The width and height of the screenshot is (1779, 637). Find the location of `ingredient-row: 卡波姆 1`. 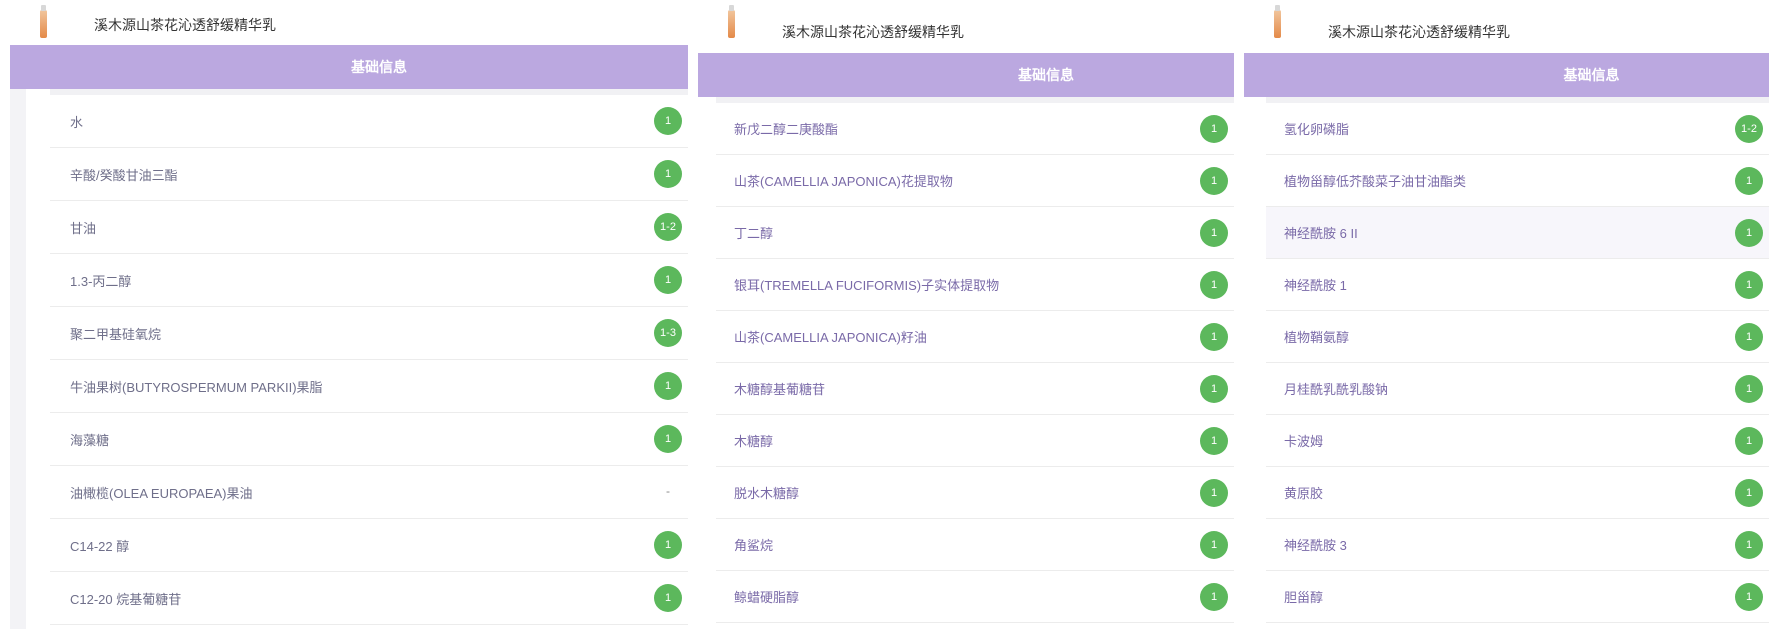

ingredient-row: 卡波姆 1 is located at coordinates (1517, 441).